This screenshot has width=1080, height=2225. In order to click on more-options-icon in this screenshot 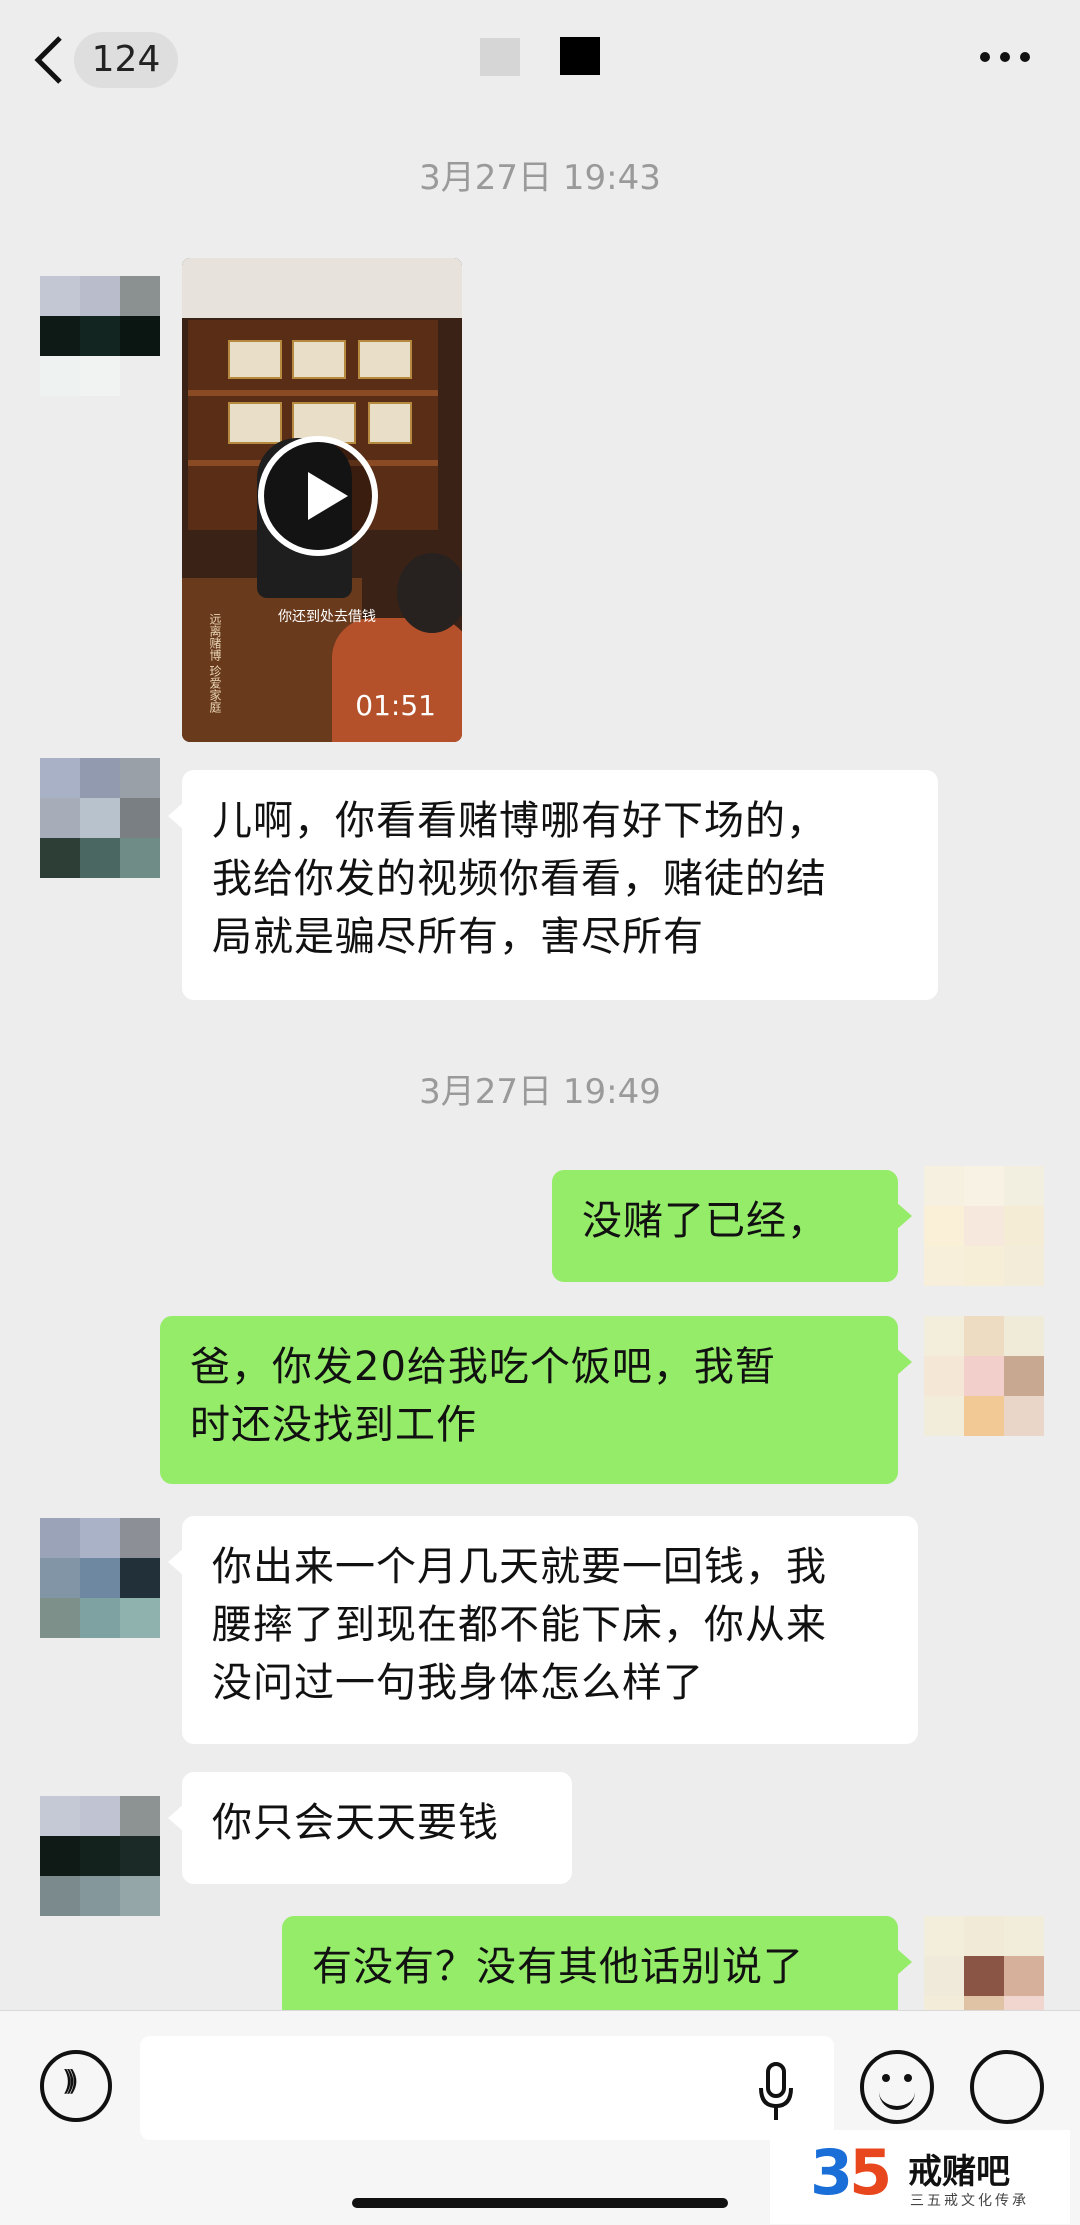, I will do `click(1005, 57)`.